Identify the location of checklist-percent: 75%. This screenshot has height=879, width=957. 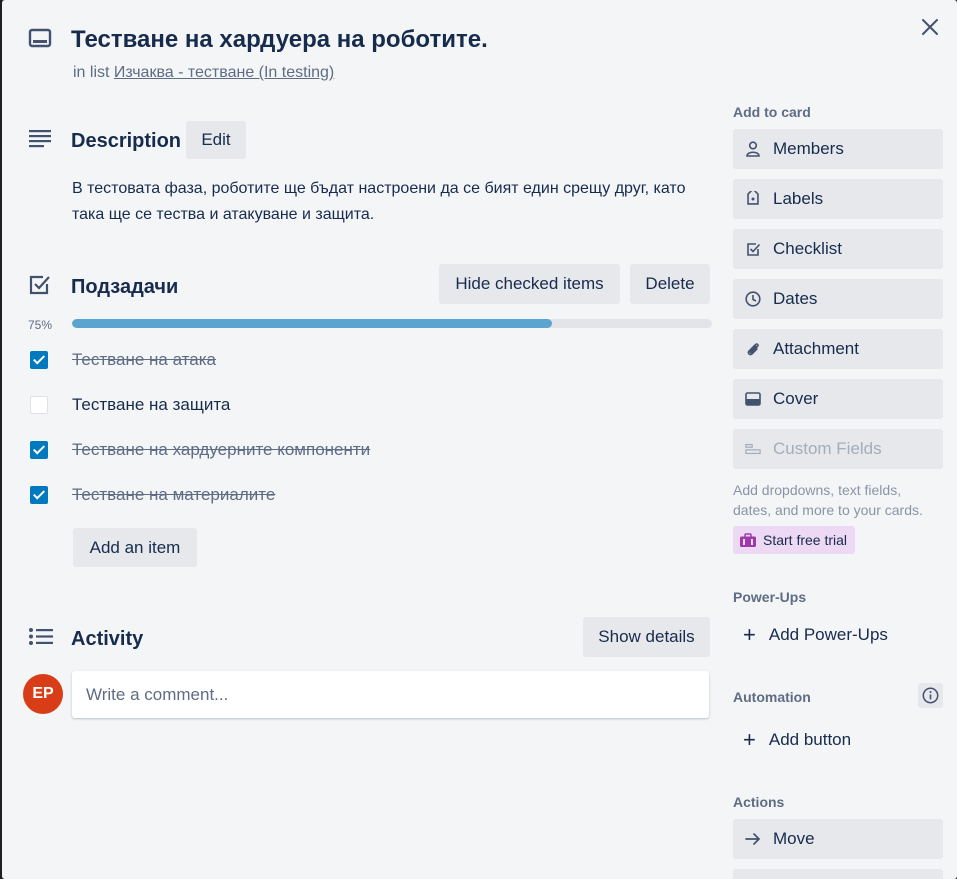
(40, 325).